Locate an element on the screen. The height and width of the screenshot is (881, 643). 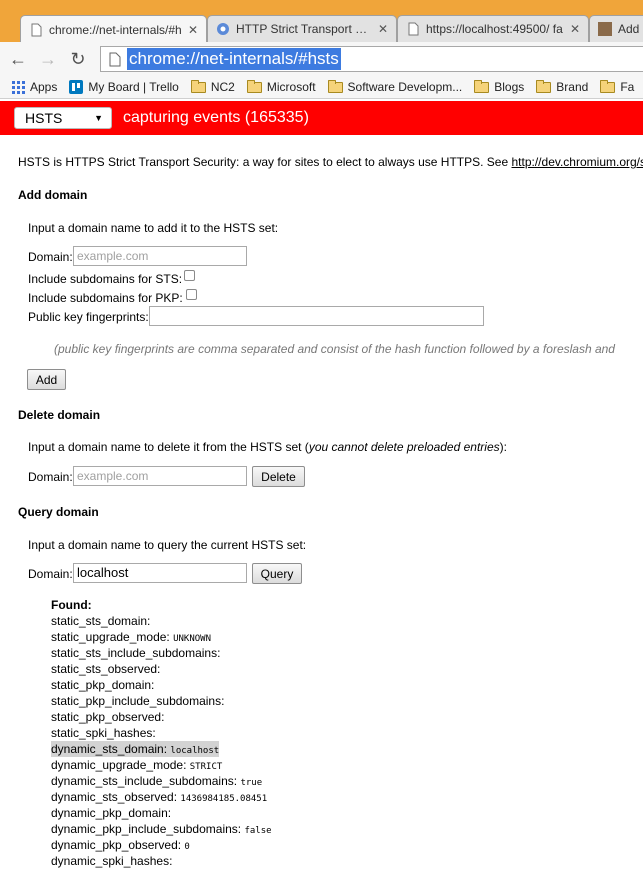
sts-link: http://dev.chromium.org/sts is located at coordinates (577, 162).